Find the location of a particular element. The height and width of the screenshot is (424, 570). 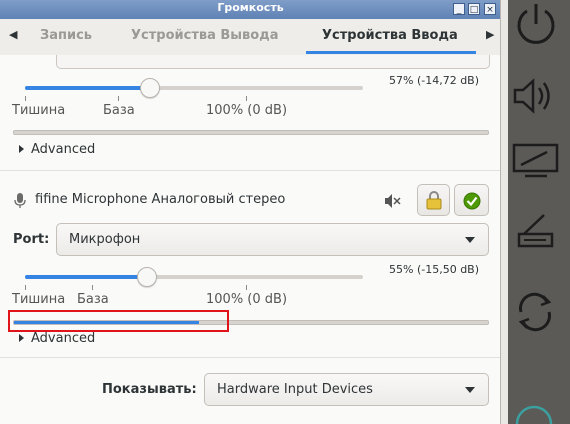

port-label: Port: is located at coordinates (31, 239).